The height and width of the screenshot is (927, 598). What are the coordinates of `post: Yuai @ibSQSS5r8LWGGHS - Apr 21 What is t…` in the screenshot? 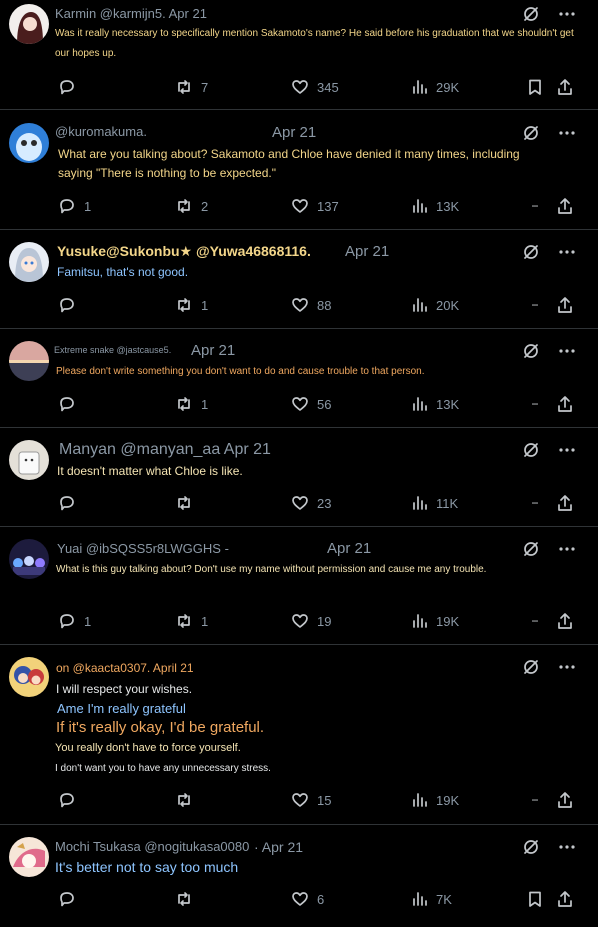 It's located at (299, 586).